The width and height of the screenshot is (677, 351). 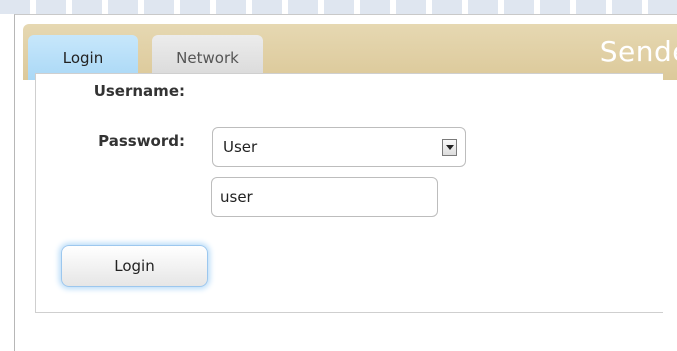 I want to click on login-button: Login, so click(x=134, y=266).